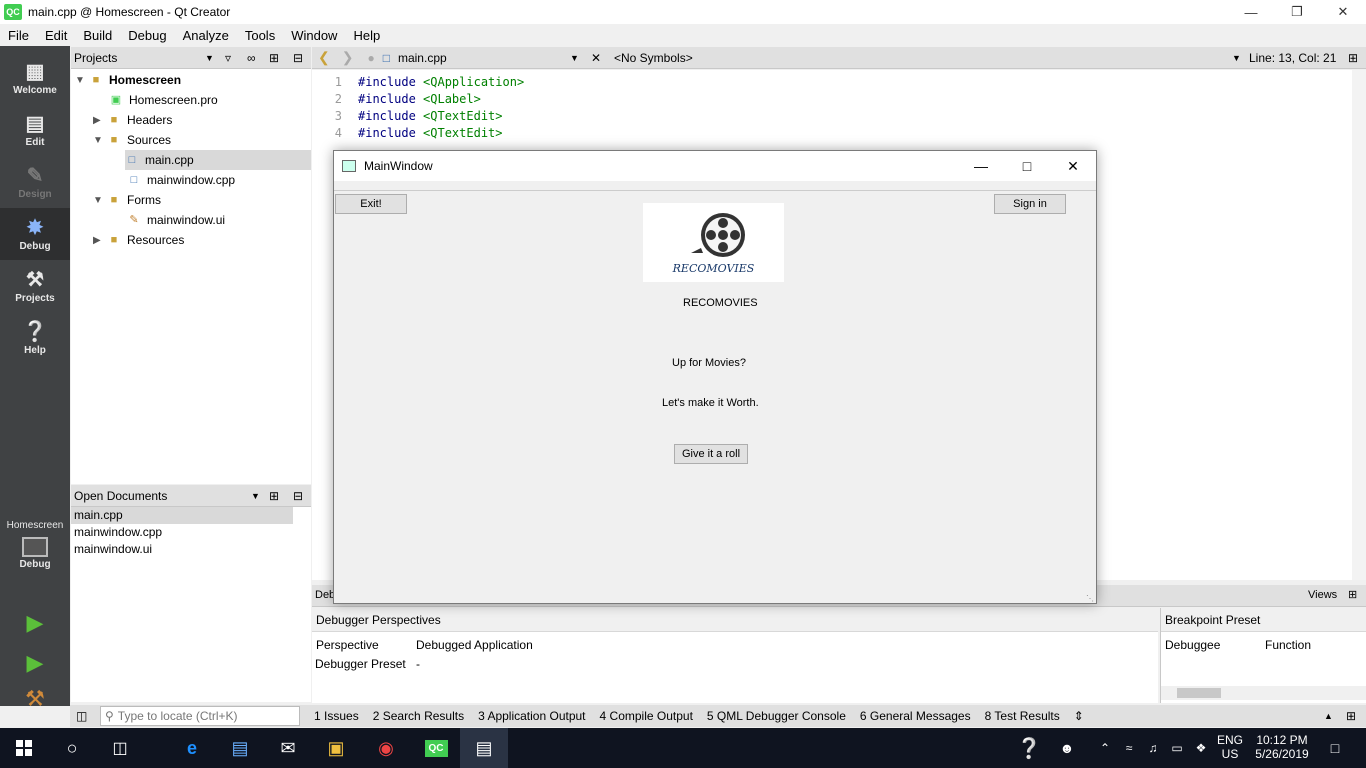 The width and height of the screenshot is (1366, 768). Describe the element at coordinates (24, 748) in the screenshot. I see `windows-start-icon` at that location.